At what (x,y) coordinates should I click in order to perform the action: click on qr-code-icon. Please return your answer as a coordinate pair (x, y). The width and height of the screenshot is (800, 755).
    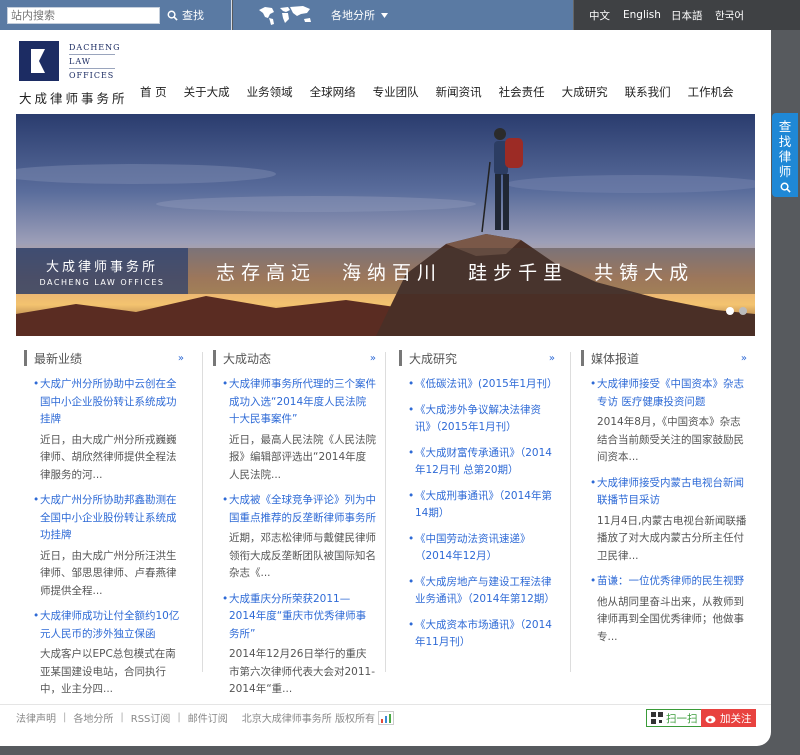
    Looking at the image, I should click on (657, 718).